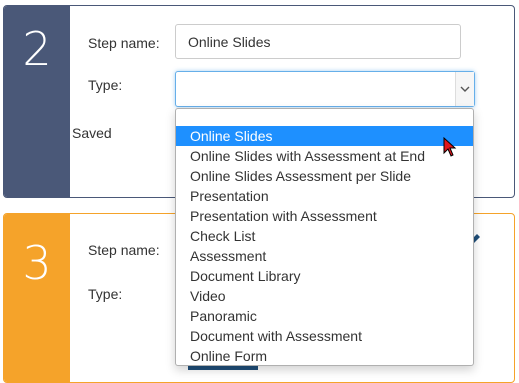 The image size is (519, 383). What do you see at coordinates (324, 136) in the screenshot?
I see `dropdown-option: Online Slides` at bounding box center [324, 136].